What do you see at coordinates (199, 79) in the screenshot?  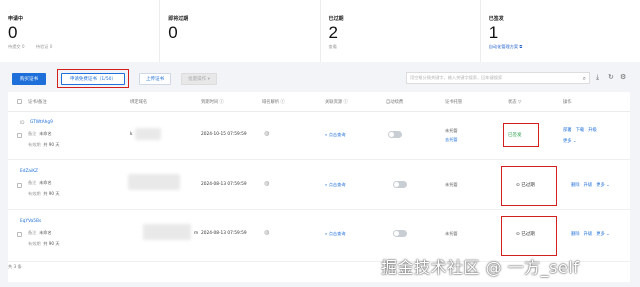 I see `batch-ops-dropdown: 批量操作 ▾` at bounding box center [199, 79].